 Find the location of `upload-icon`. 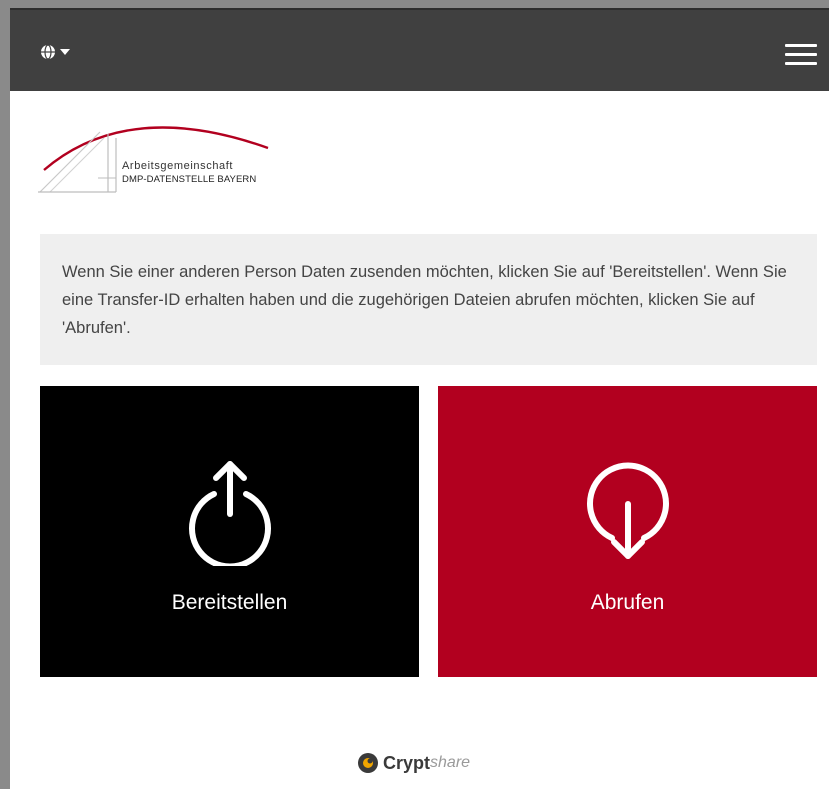

upload-icon is located at coordinates (229, 513).